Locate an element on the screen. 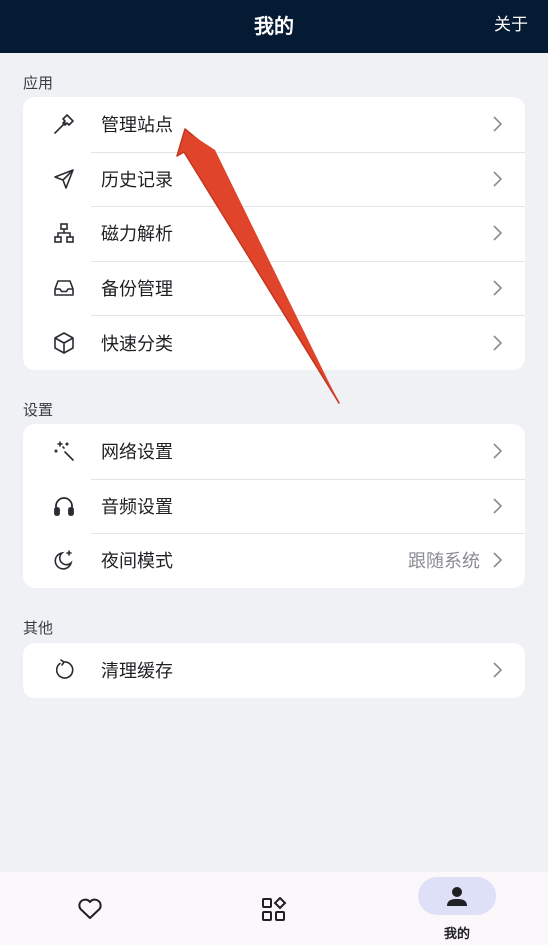 The image size is (548, 945). top-app-bar: 我的 关于 is located at coordinates (274, 26).